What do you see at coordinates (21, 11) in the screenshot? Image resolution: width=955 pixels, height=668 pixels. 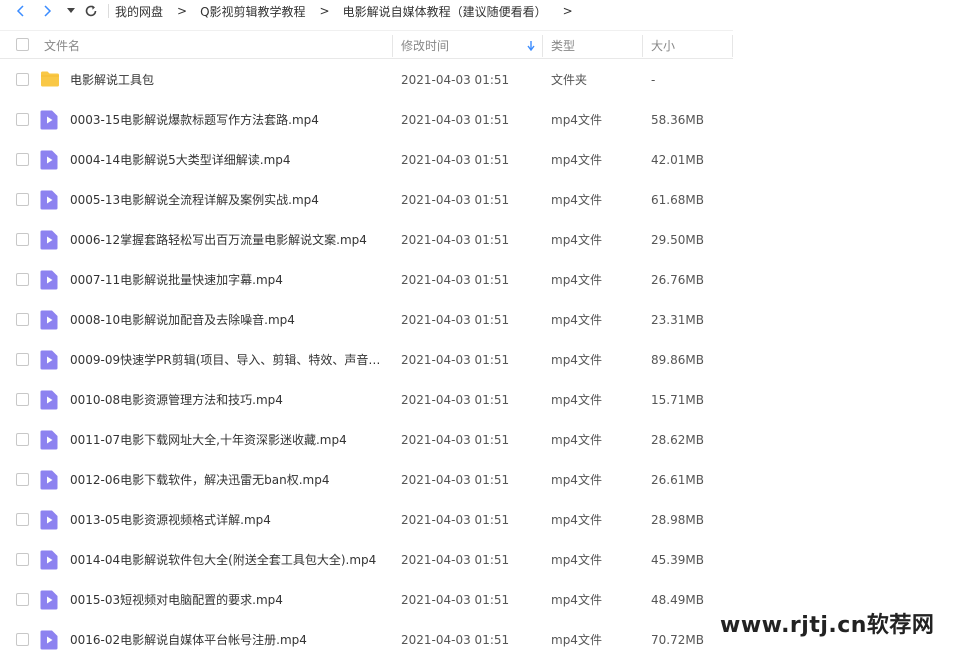 I see `back-button` at bounding box center [21, 11].